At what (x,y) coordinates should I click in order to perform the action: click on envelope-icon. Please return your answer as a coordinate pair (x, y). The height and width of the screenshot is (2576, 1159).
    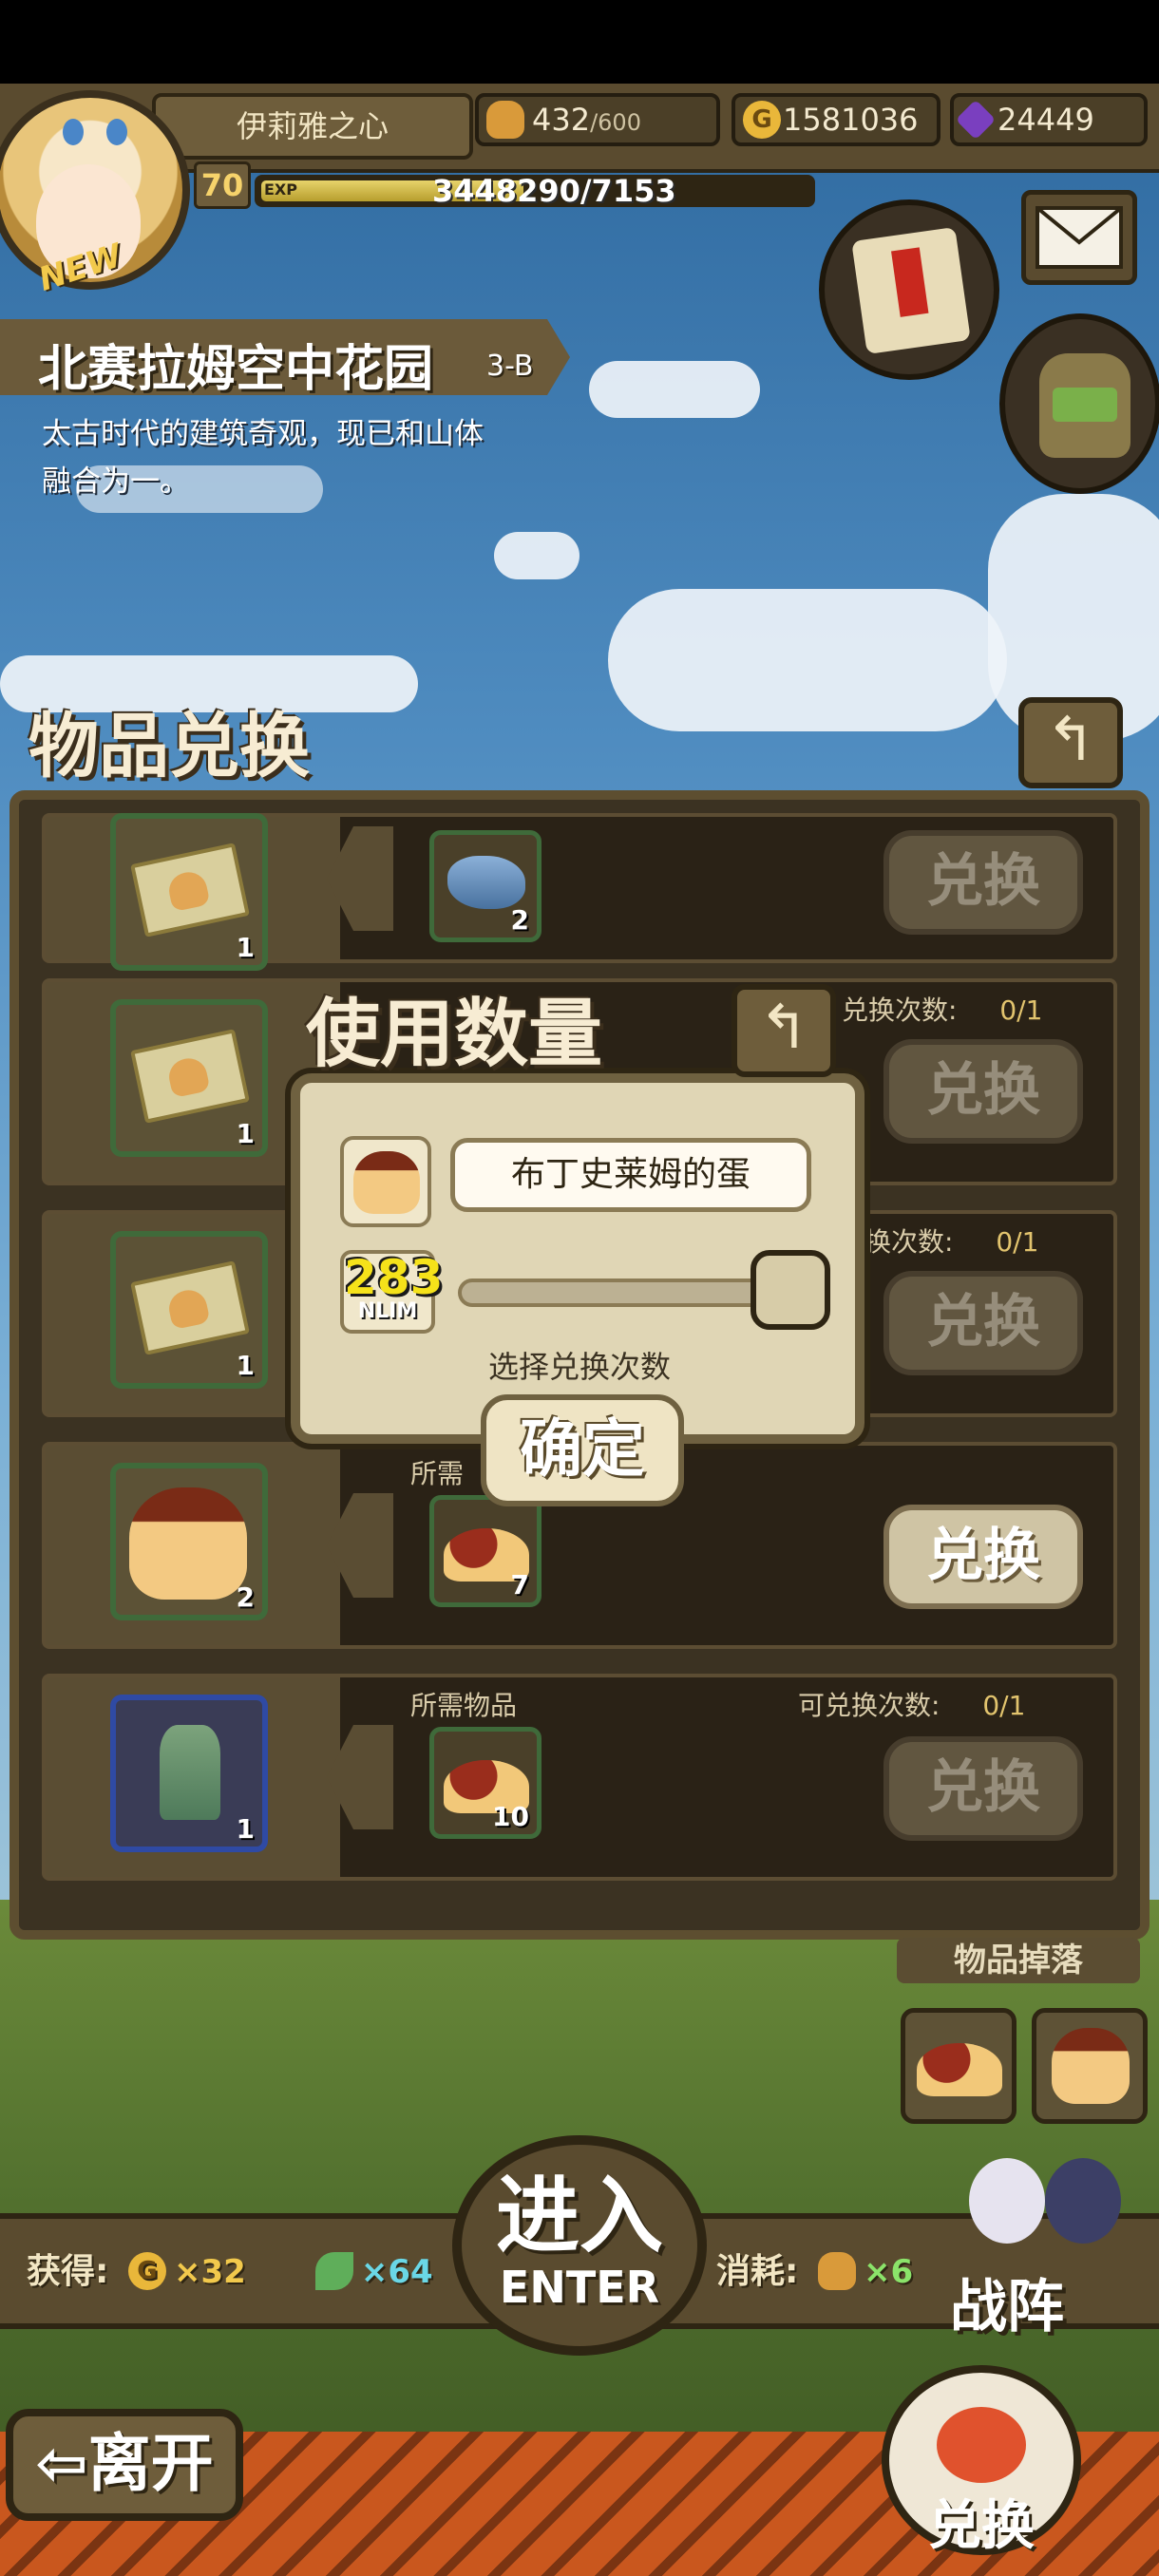
    Looking at the image, I should click on (1079, 237).